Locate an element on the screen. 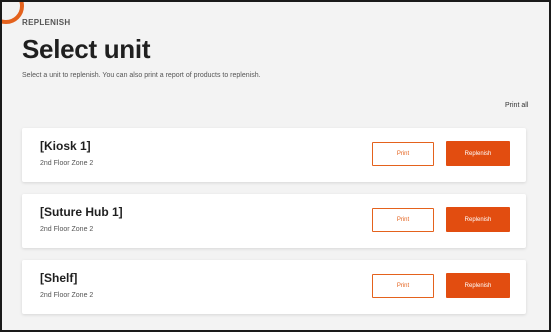  print-all-link: Print all is located at coordinates (516, 105).